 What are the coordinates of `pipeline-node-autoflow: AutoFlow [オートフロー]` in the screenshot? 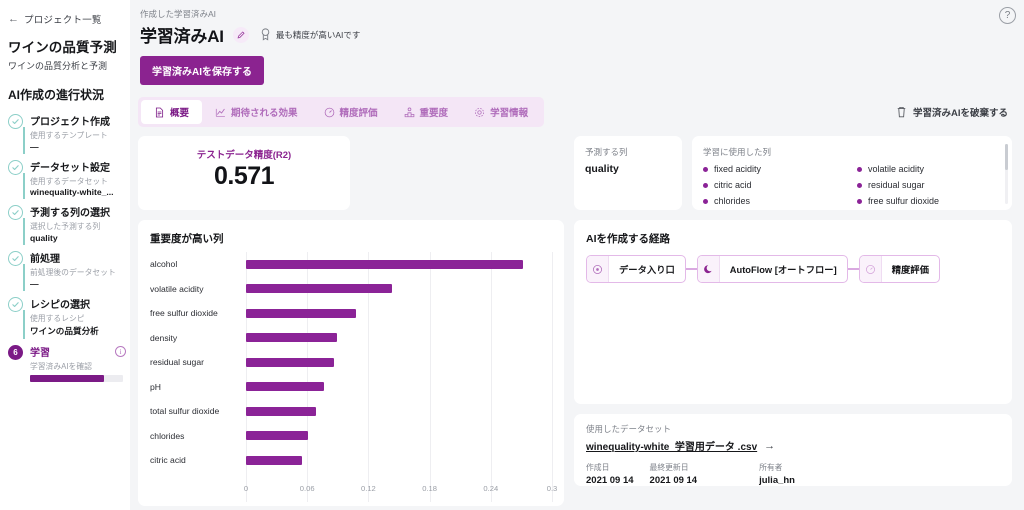 It's located at (772, 269).